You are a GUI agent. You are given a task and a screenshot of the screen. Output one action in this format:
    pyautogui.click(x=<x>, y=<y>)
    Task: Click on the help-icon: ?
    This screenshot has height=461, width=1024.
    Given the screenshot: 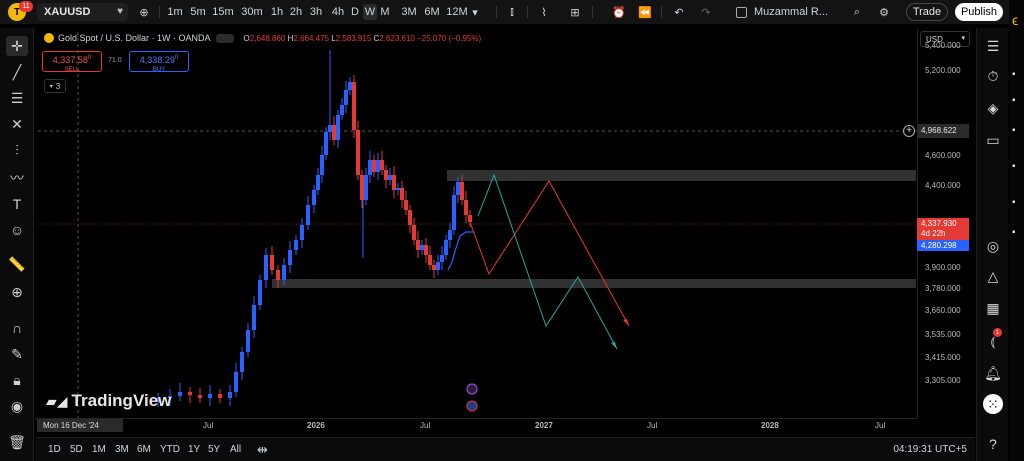 What is the action you would take?
    pyautogui.click(x=993, y=444)
    